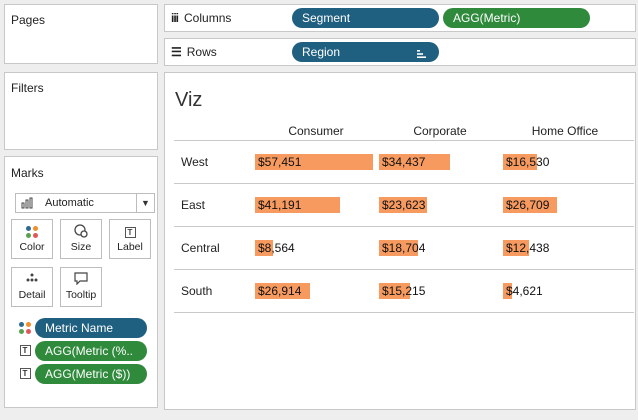  What do you see at coordinates (516, 18) in the screenshot?
I see `agg-metric-pill: AGG(Metric)` at bounding box center [516, 18].